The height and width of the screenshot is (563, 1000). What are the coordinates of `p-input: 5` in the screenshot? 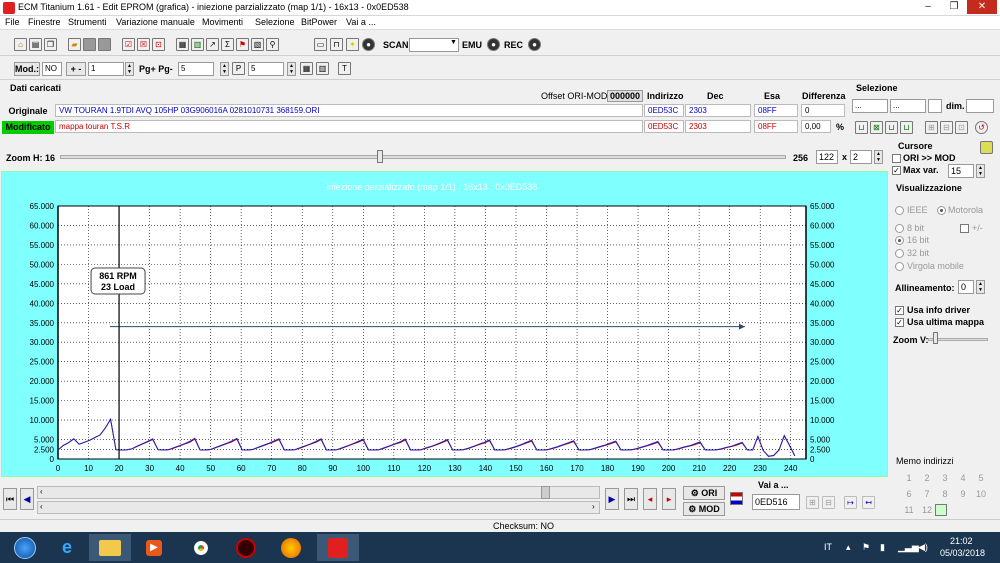 It's located at (266, 69).